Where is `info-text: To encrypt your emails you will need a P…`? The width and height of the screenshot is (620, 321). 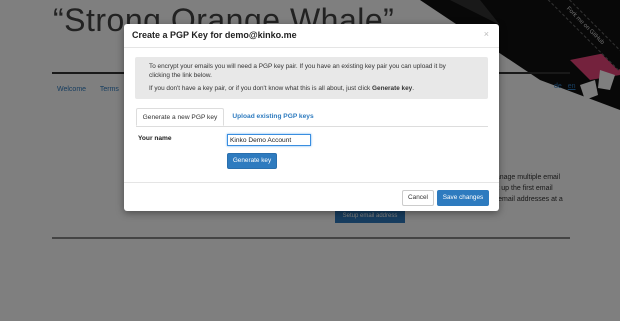 info-text: To encrypt your emails you will need a P… is located at coordinates (297, 66).